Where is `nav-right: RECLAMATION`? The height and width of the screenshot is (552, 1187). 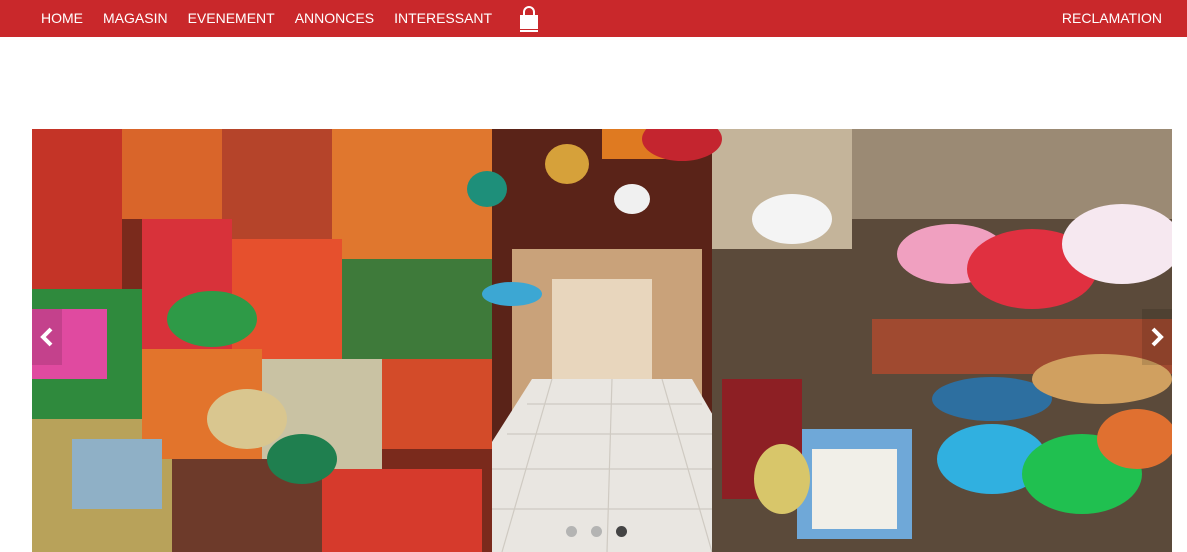
nav-right: RECLAMATION is located at coordinates (1112, 18).